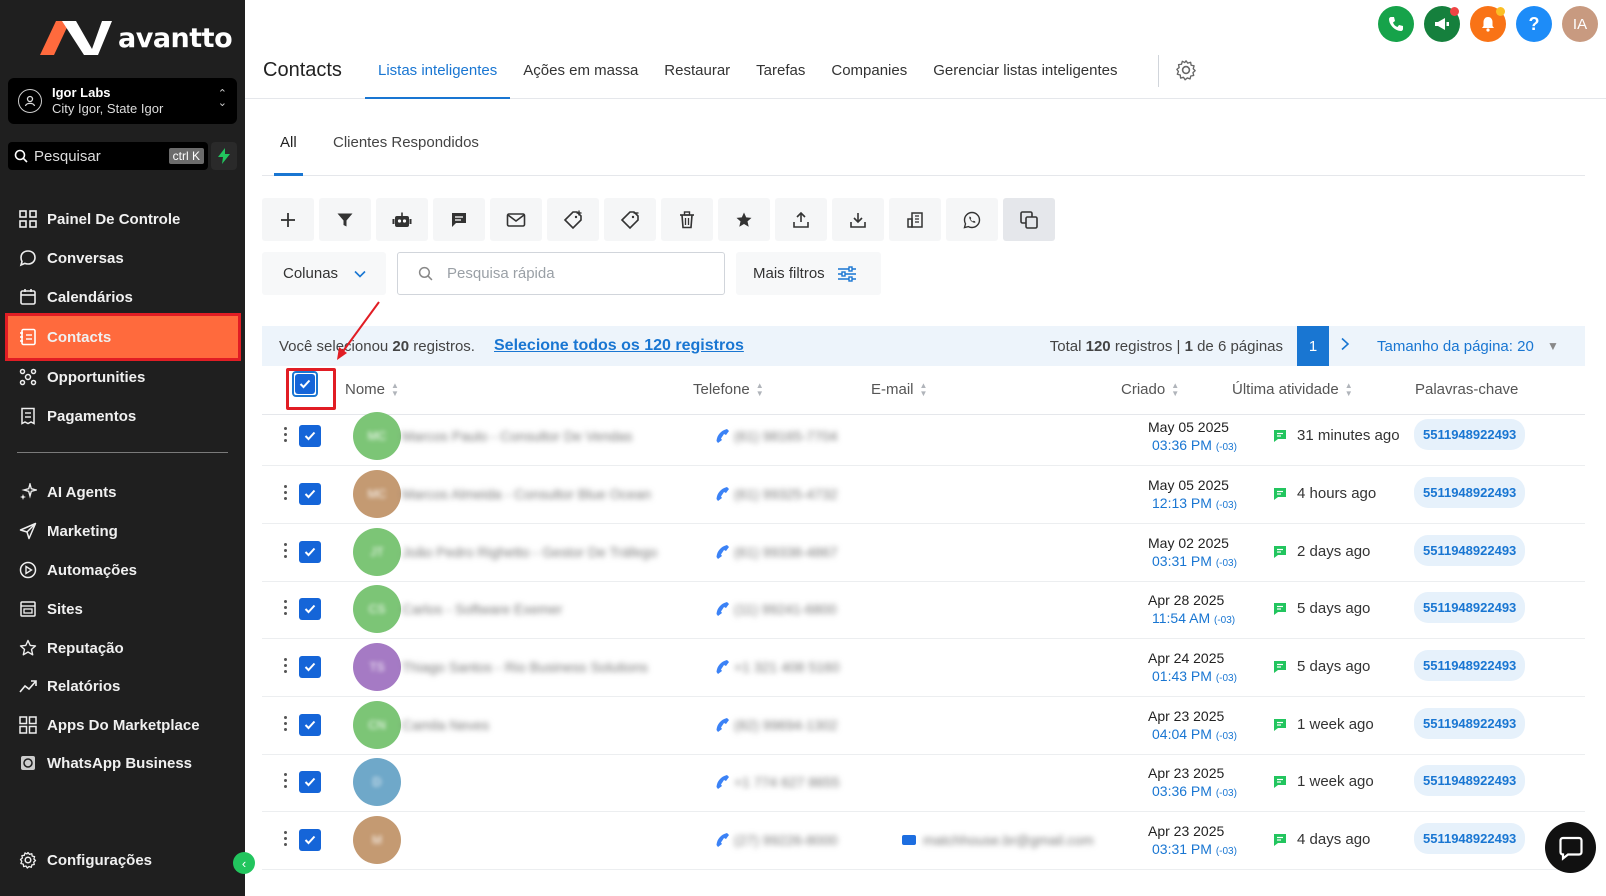 Image resolution: width=1606 pixels, height=896 pixels. I want to click on tab-restore: Restaurar, so click(697, 72).